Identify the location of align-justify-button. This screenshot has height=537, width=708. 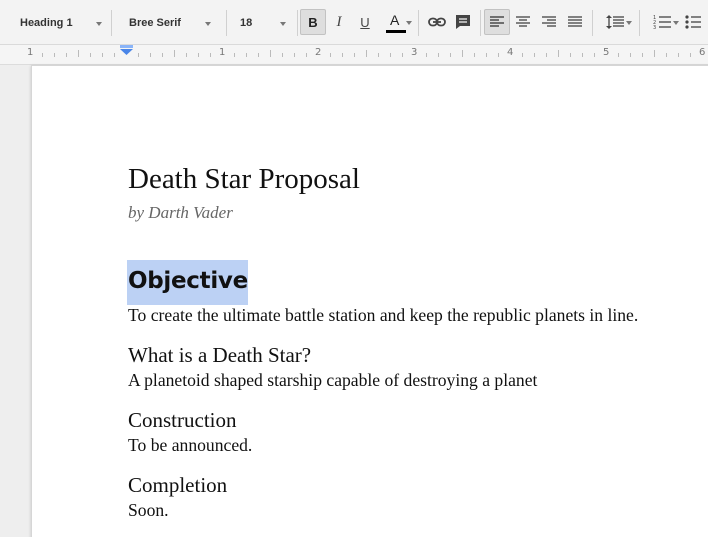
(575, 22).